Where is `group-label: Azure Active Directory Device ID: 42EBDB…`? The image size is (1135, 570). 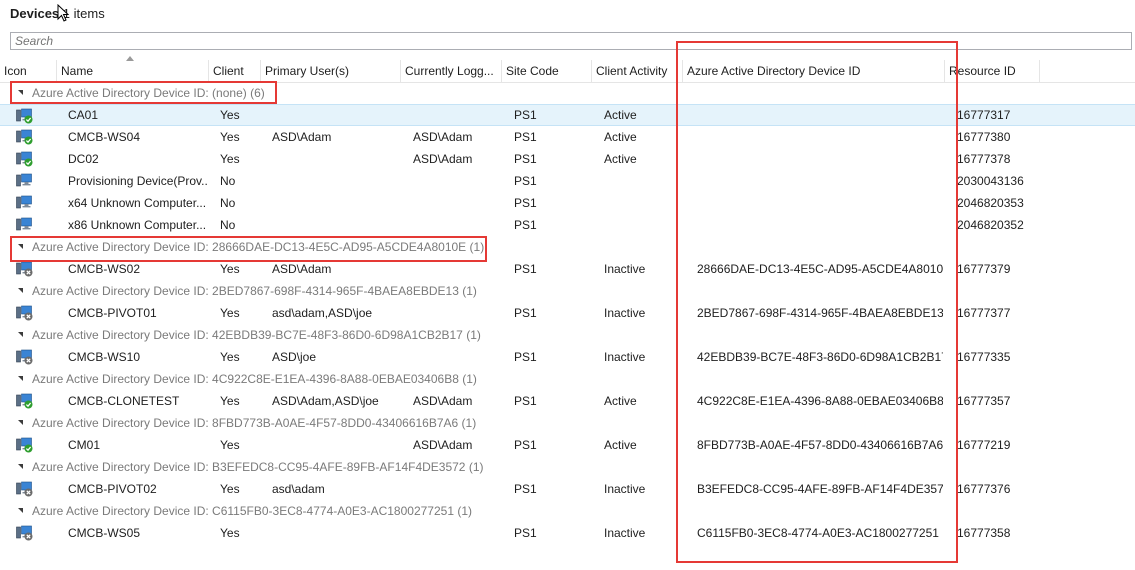
group-label: Azure Active Directory Device ID: 42EBDB… is located at coordinates (256, 335).